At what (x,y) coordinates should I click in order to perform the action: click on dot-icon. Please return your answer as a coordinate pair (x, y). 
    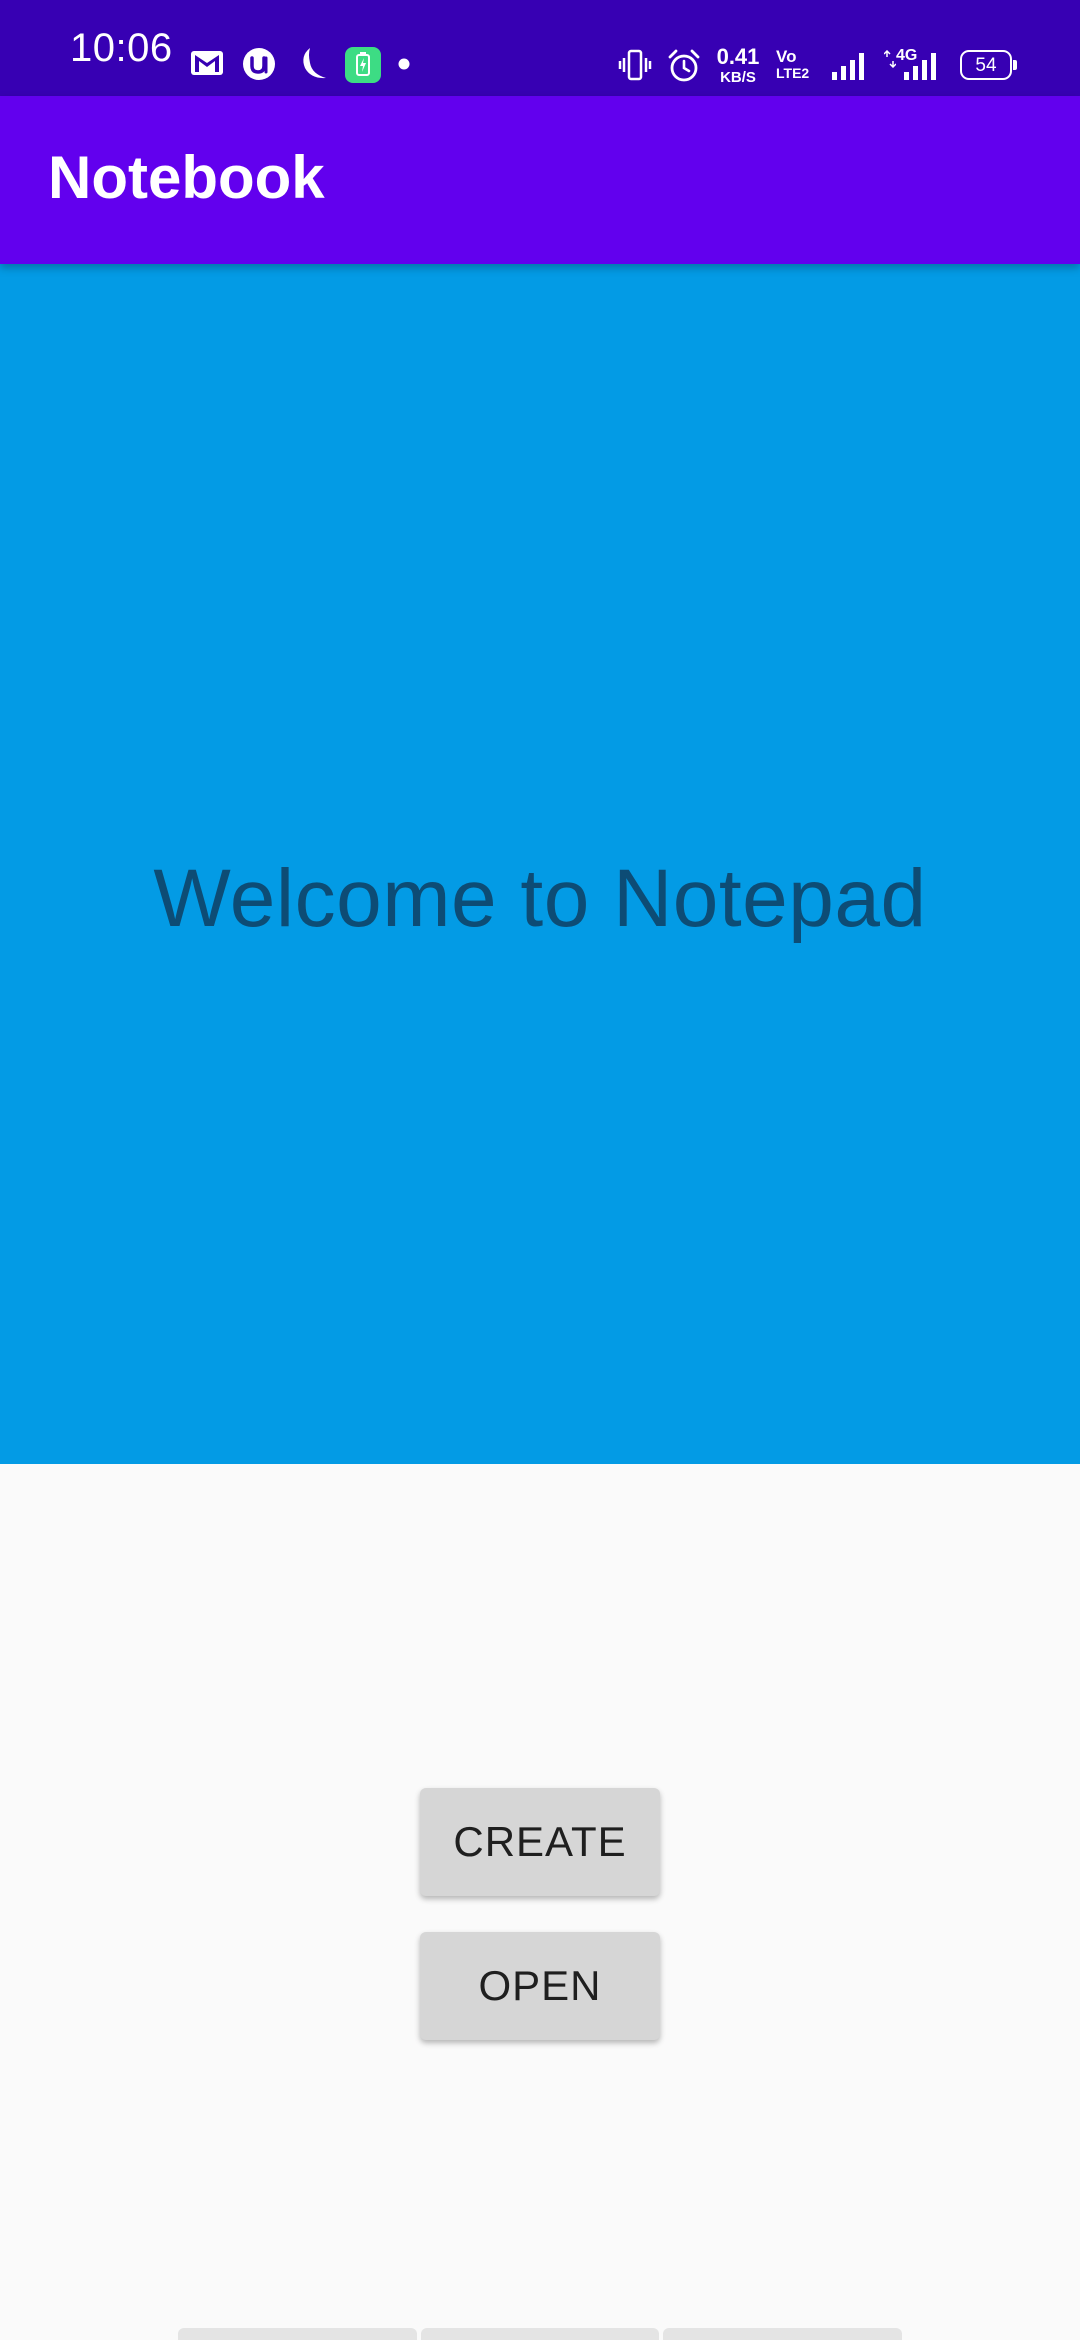
    Looking at the image, I should click on (404, 64).